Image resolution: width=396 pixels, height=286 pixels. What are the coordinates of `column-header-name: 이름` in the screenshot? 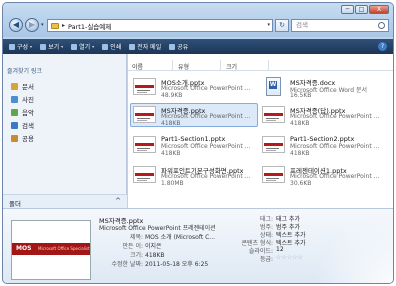 It's located at (137, 66).